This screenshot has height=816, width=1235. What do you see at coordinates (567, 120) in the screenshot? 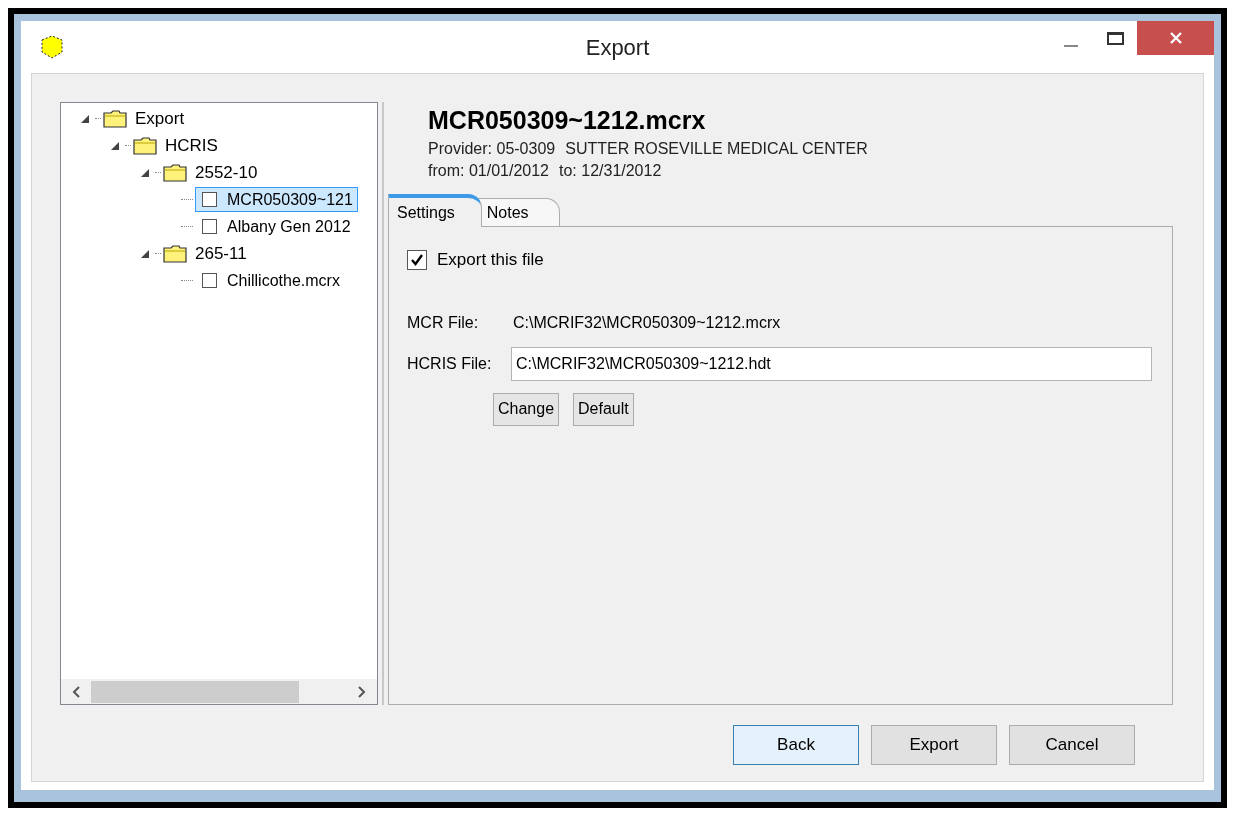
I see `file-title: MCR050309~1212.mcrx` at bounding box center [567, 120].